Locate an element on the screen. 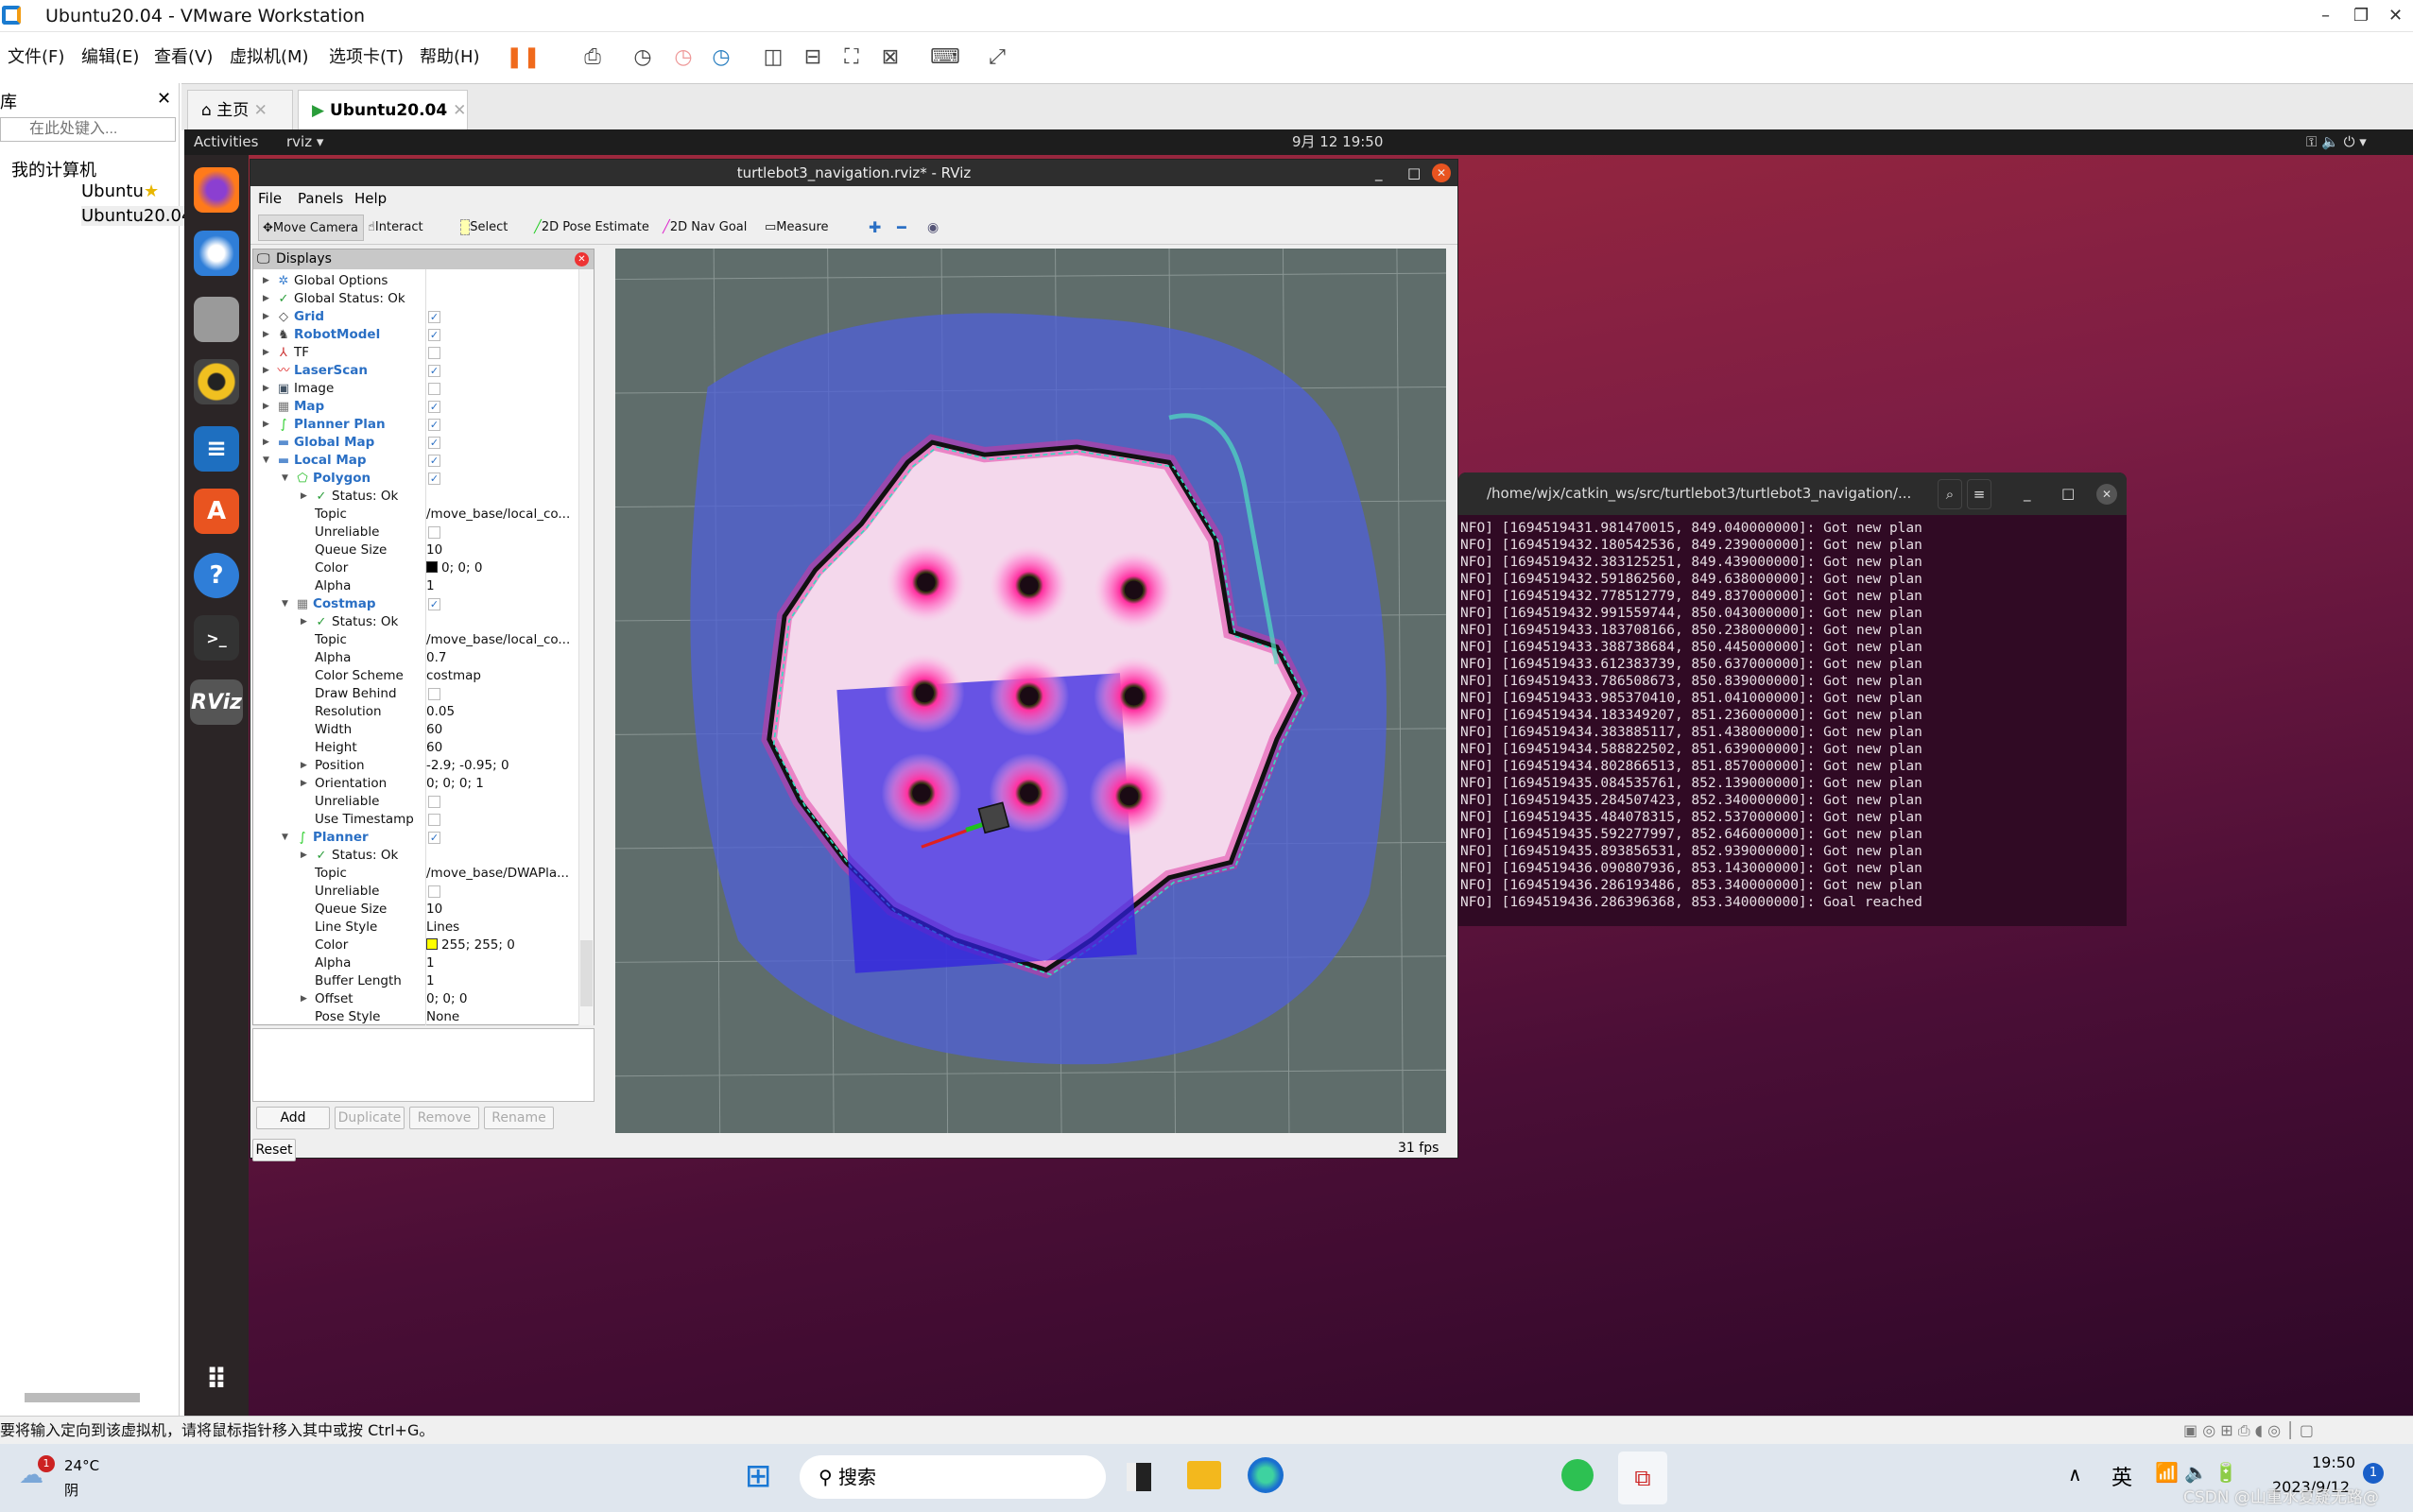 Image resolution: width=2413 pixels, height=1512 pixels. panel-close-icon: ✕ is located at coordinates (582, 259).